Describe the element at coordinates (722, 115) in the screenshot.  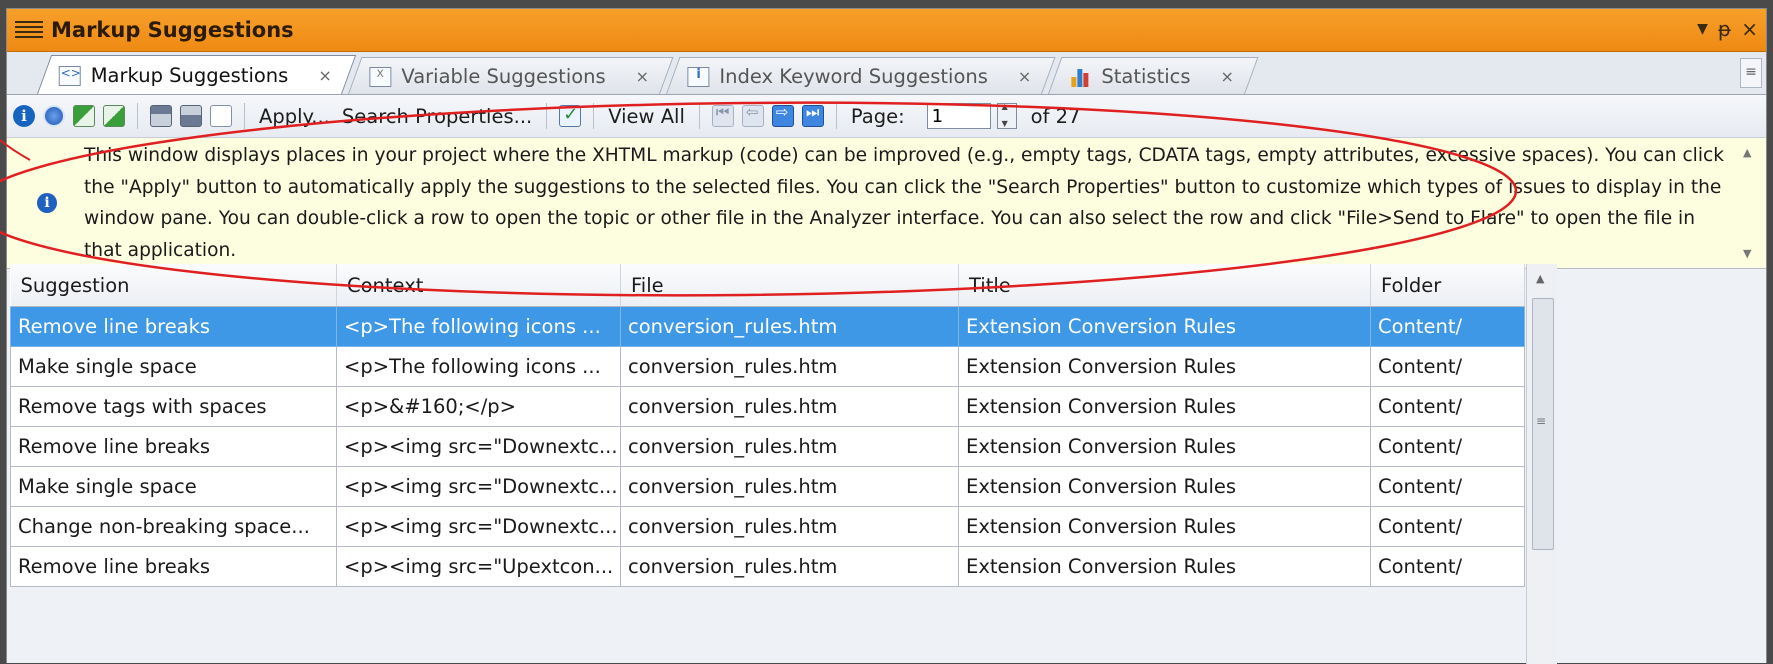
I see `first-page-icon: ⏮` at that location.